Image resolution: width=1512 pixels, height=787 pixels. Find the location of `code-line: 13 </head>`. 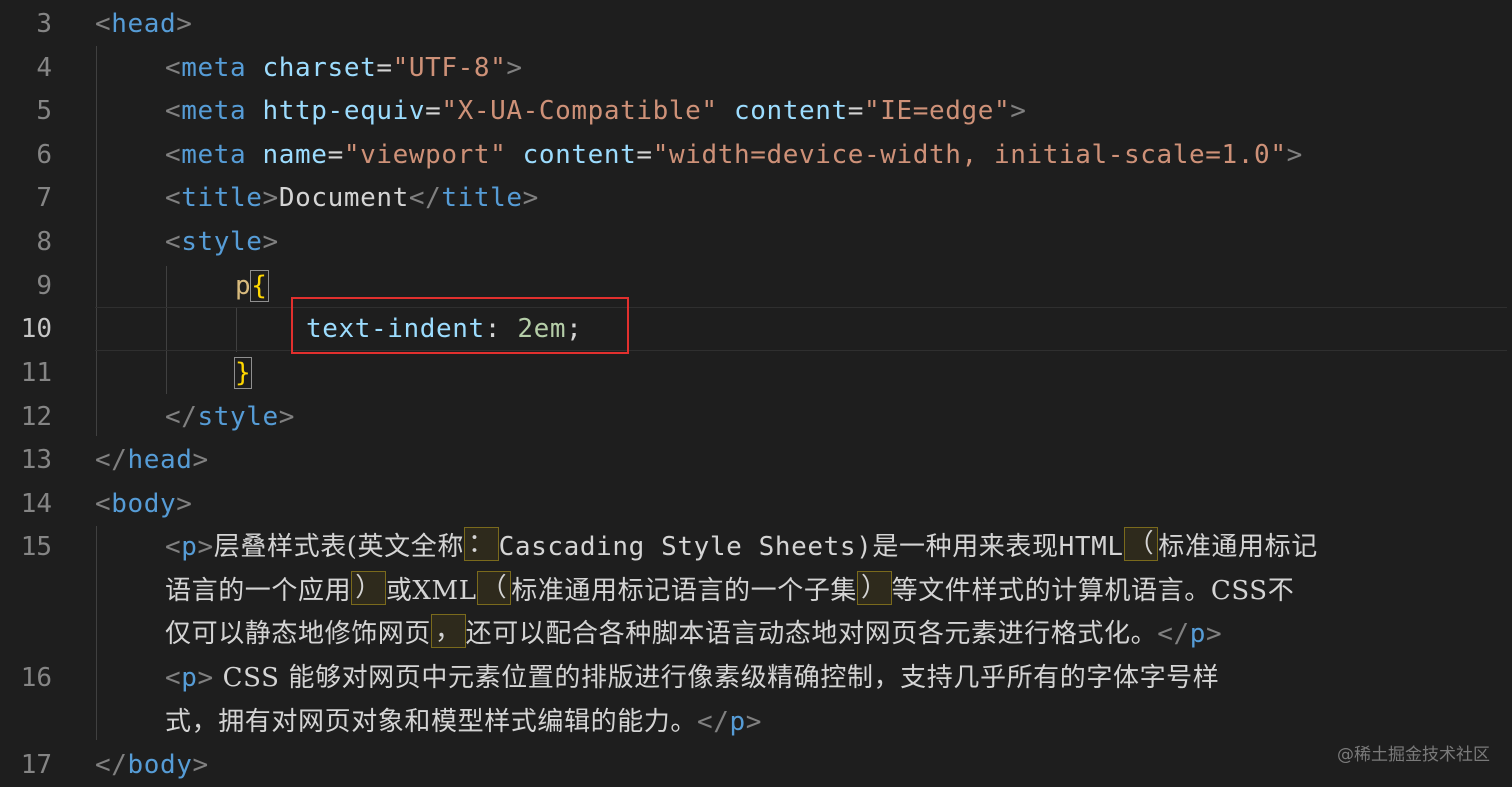

code-line: 13 </head> is located at coordinates (756, 460).